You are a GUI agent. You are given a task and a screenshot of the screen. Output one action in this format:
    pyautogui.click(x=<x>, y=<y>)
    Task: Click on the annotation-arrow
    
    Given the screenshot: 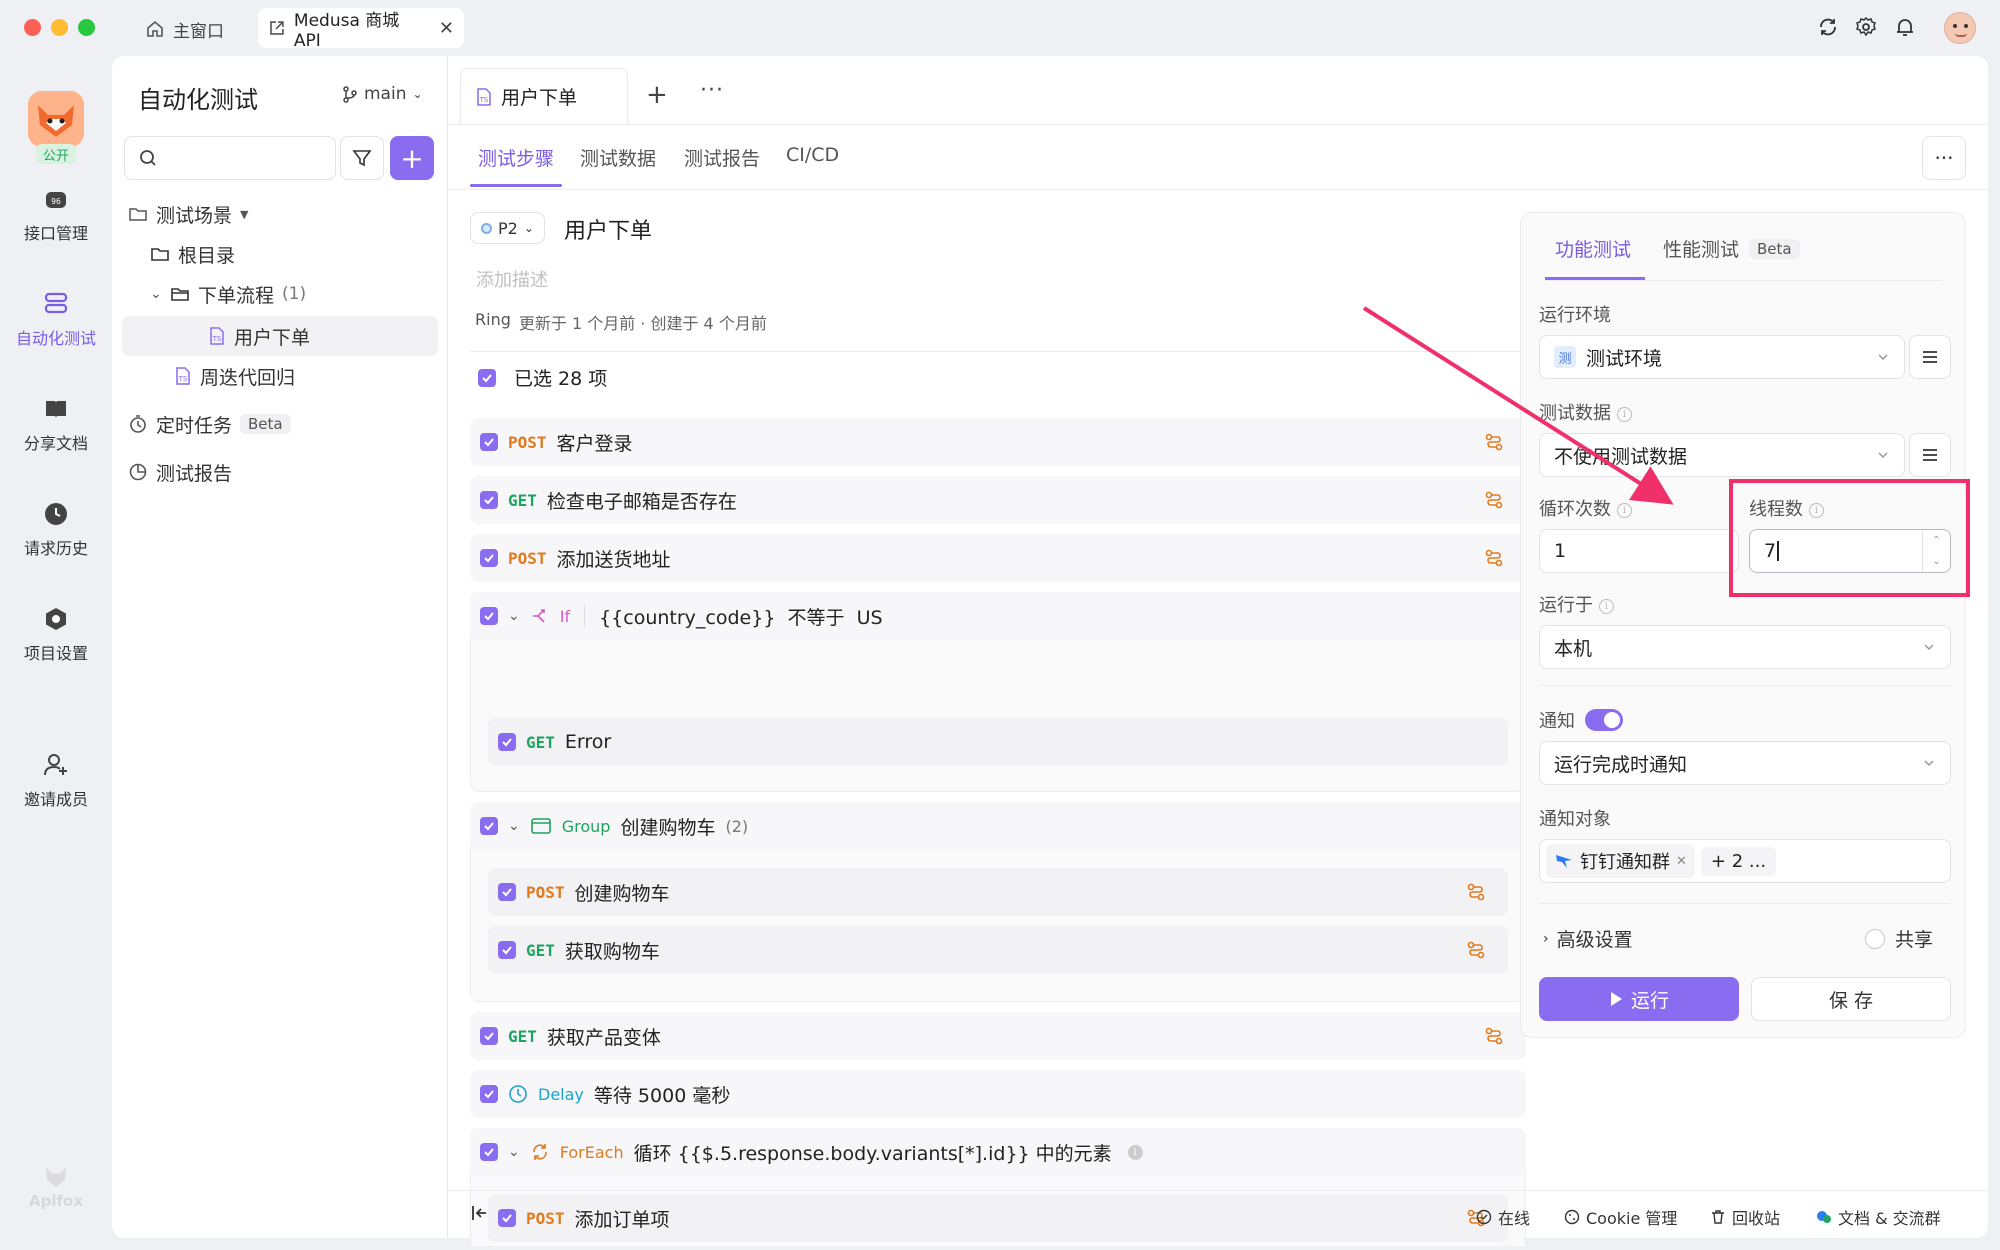 What is the action you would take?
    pyautogui.click(x=1518, y=405)
    